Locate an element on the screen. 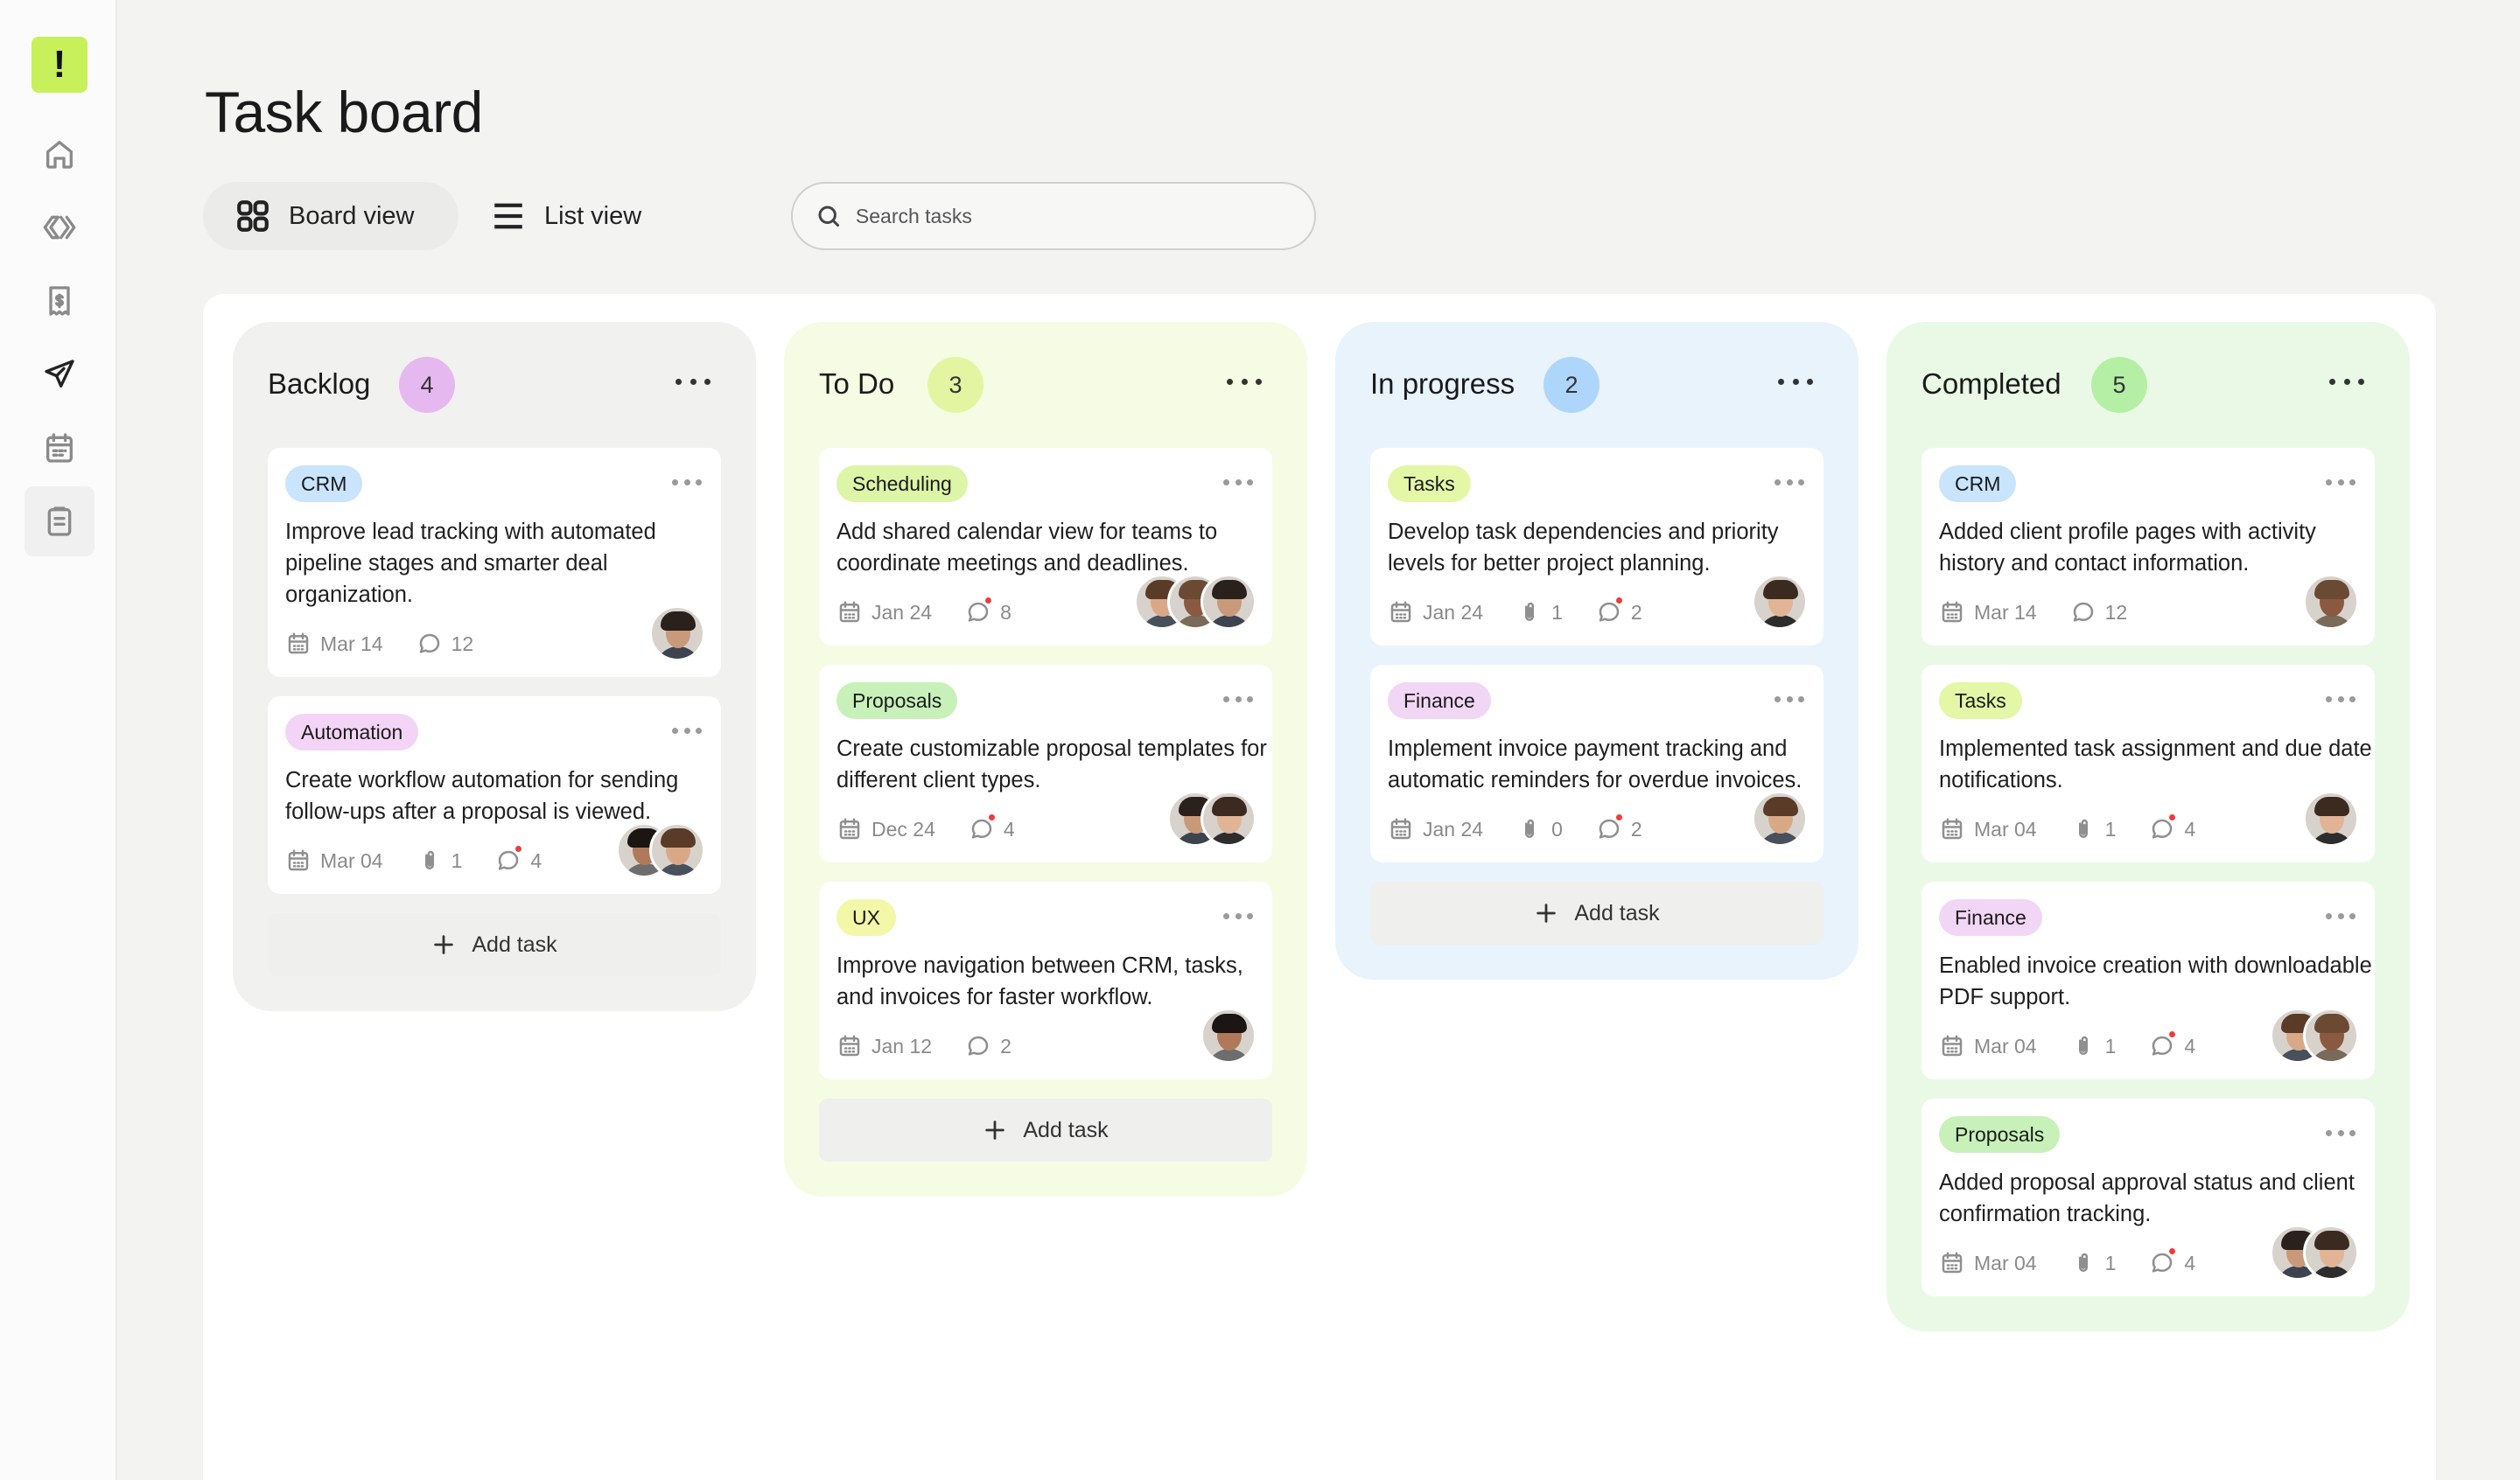 The image size is (2520, 1480). paperclip-icon is located at coordinates (1530, 611).